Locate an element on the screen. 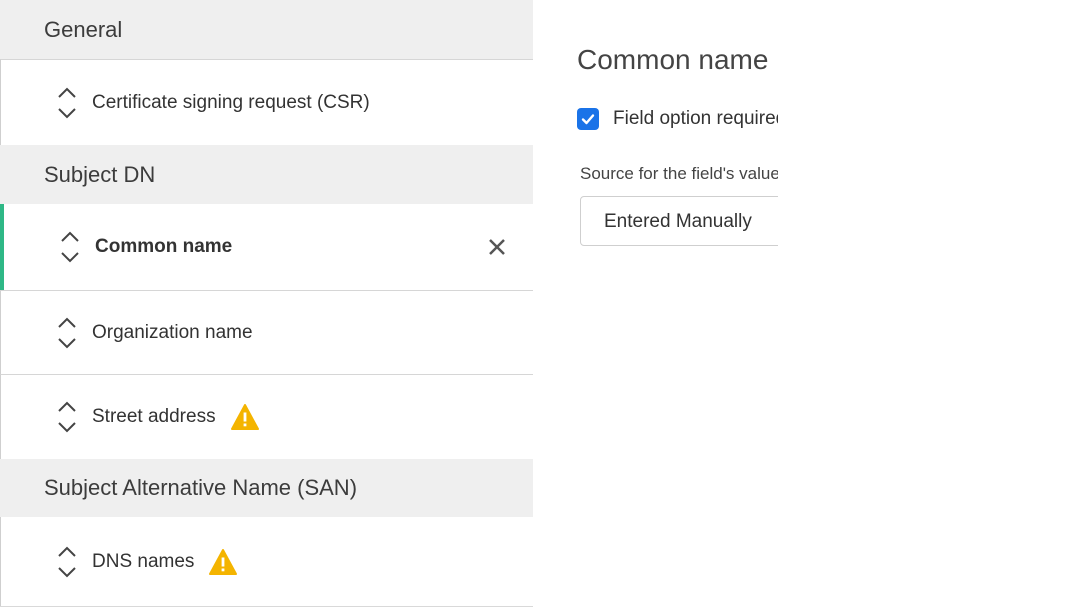  source-select: Entered Manually is located at coordinates (679, 221).